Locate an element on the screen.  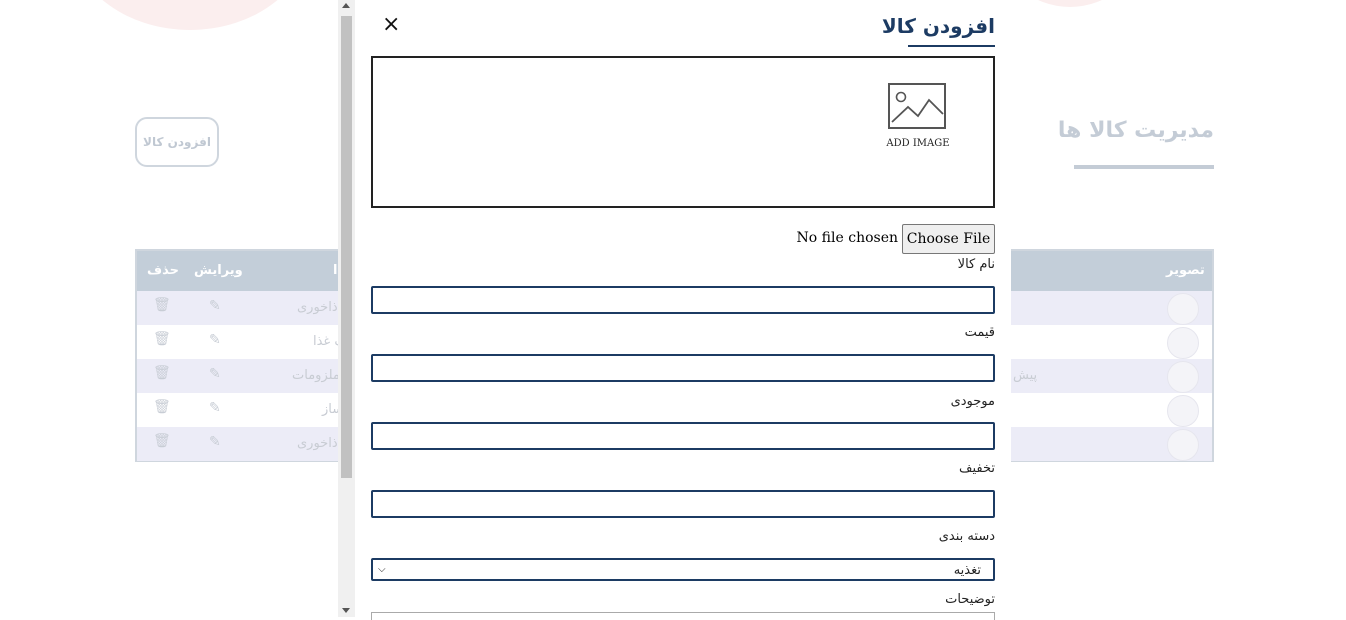
price-label: قیمت is located at coordinates (979, 332).